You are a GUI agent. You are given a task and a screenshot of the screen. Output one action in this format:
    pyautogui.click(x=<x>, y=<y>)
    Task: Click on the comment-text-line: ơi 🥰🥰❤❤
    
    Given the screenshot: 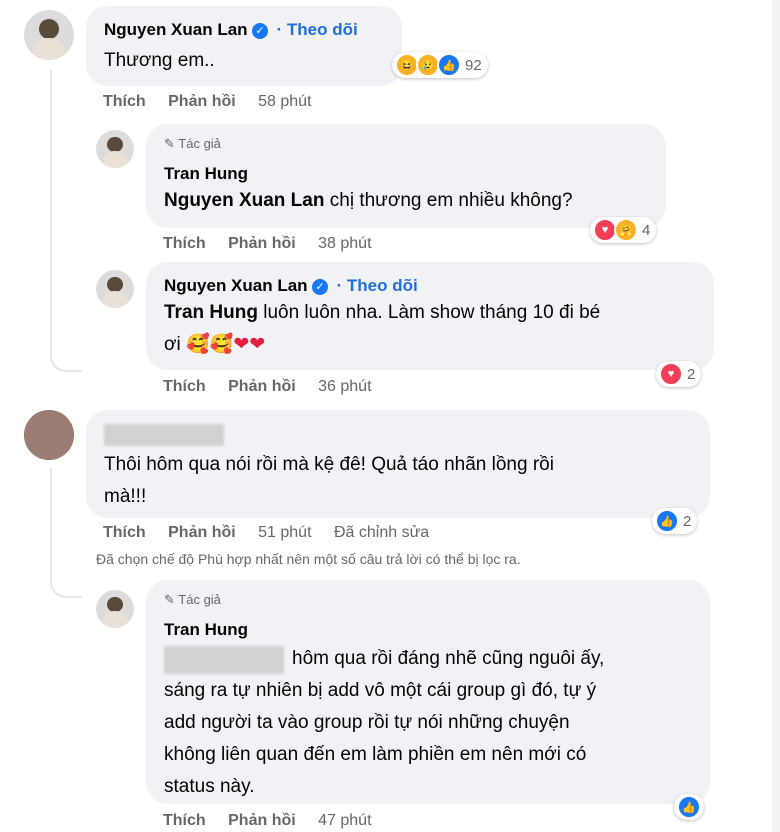 What is the action you would take?
    pyautogui.click(x=215, y=344)
    